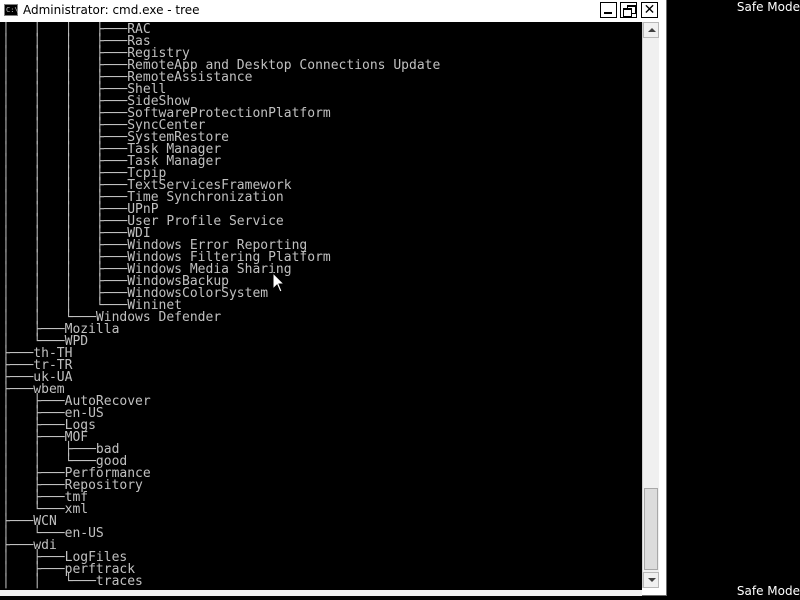  What do you see at coordinates (111, 10) in the screenshot?
I see `window-title: Administrator: cmd.exe - tree` at bounding box center [111, 10].